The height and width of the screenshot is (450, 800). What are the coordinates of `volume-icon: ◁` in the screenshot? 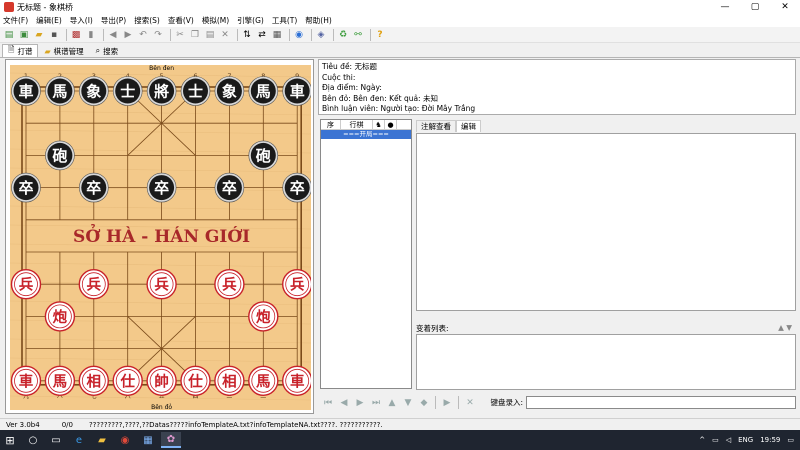 It's located at (728, 440).